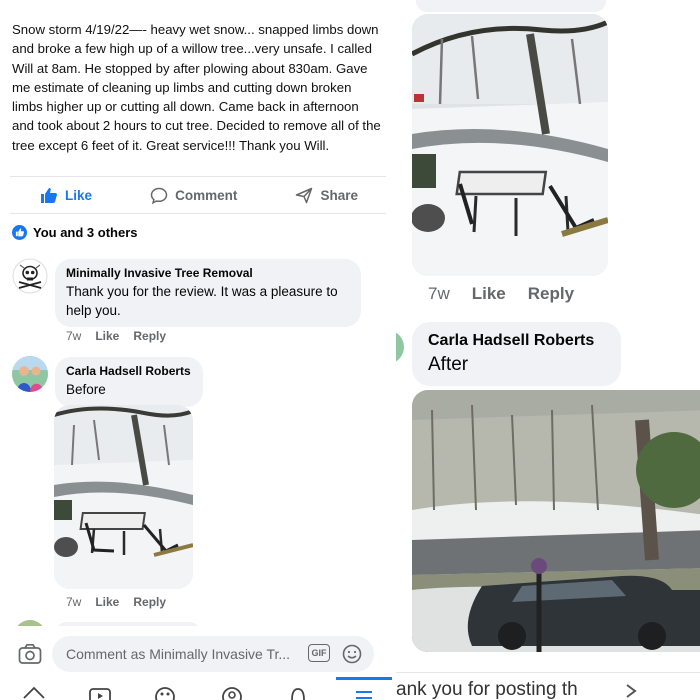 This screenshot has height=700, width=700. Describe the element at coordinates (364, 693) in the screenshot. I see `menu-tab-icon` at that location.